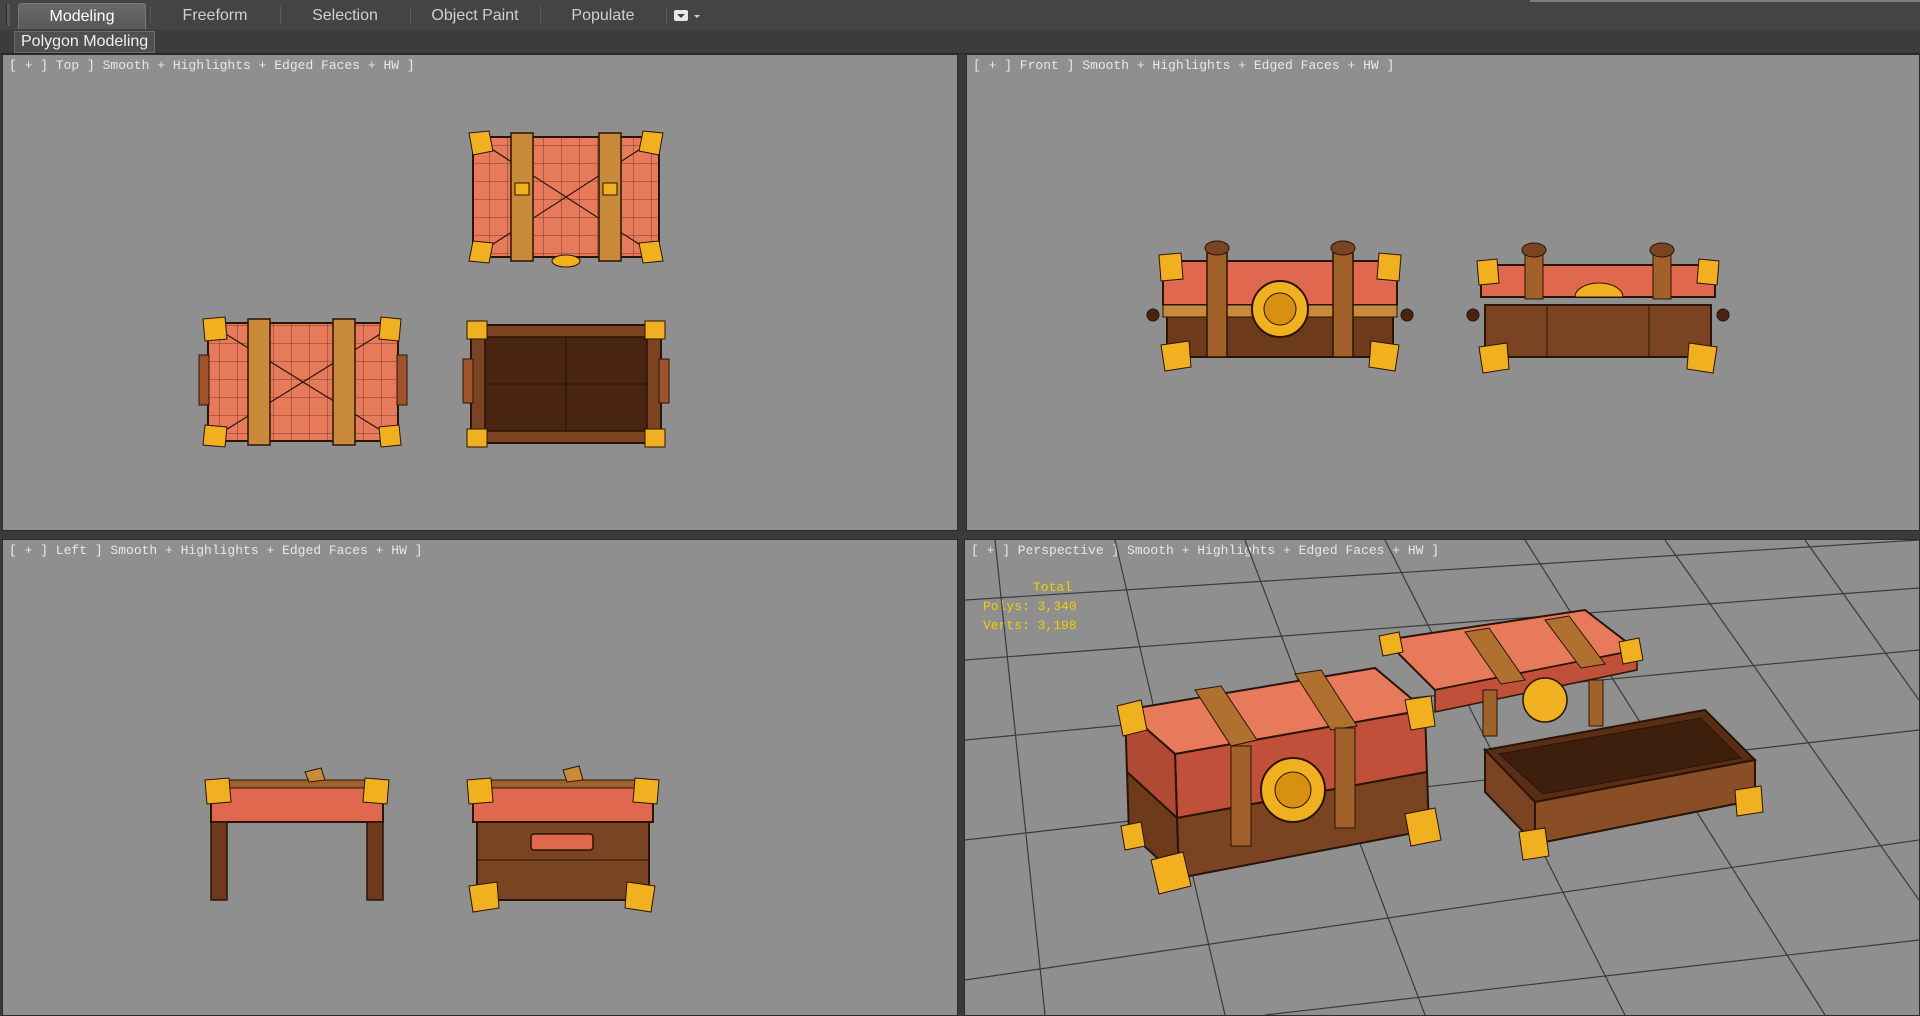 The image size is (1920, 1016). I want to click on tab-modeling: Modeling, so click(82, 16).